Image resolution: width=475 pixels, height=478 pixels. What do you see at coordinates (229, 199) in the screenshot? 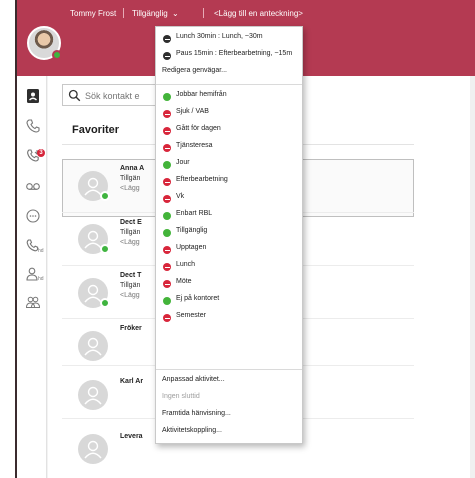
I see `menu-item-status: Vk` at bounding box center [229, 199].